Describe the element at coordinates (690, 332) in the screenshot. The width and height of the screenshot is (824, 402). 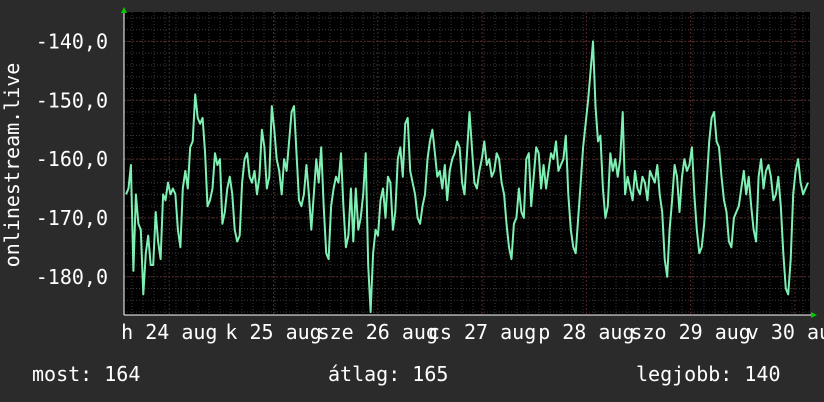
I see `x-tick-label: szo 29 aug` at that location.